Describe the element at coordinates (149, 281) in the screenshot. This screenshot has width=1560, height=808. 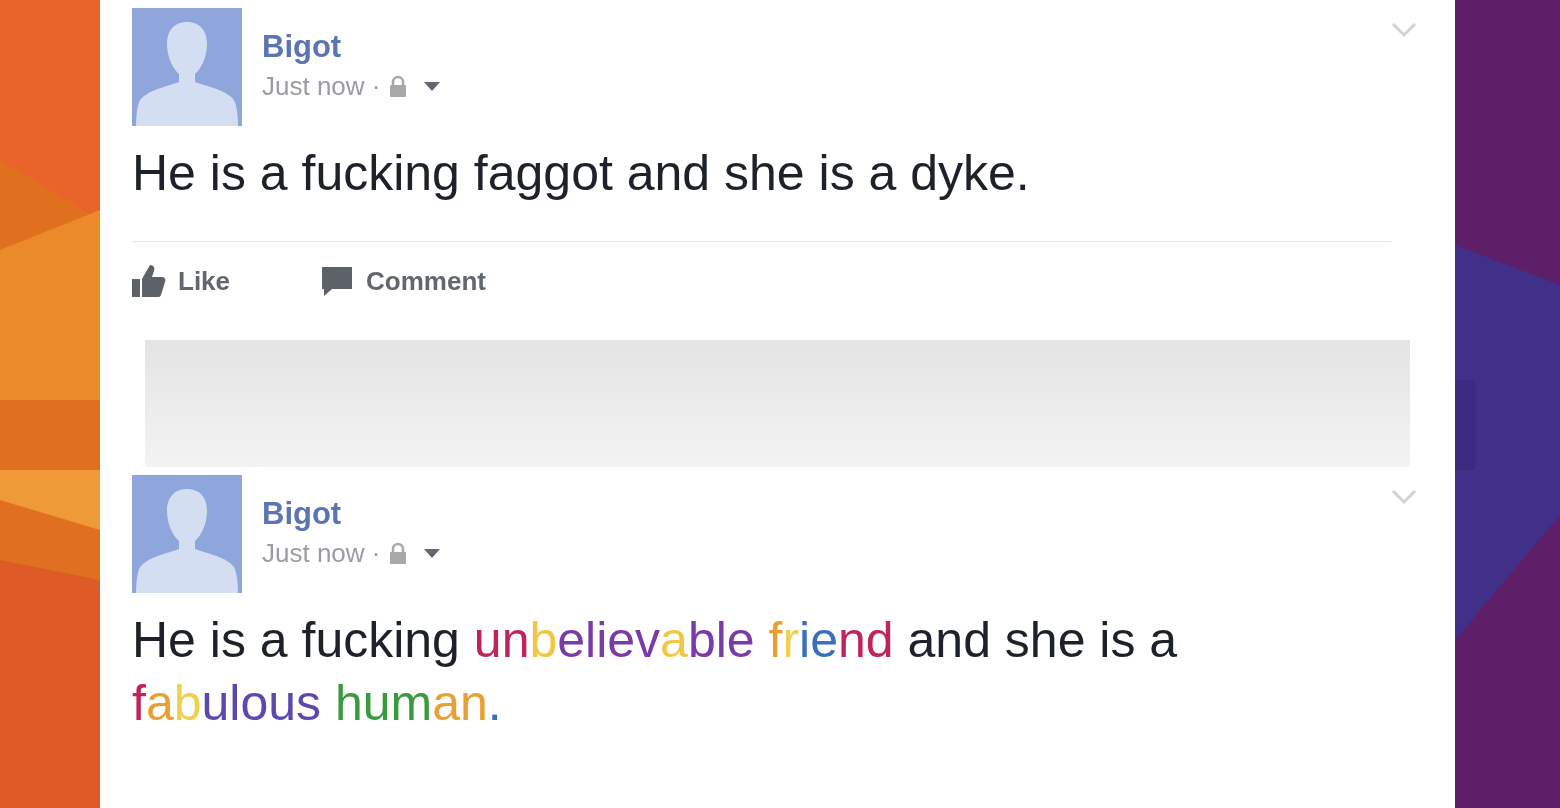
I see `thumbs-up-icon` at that location.